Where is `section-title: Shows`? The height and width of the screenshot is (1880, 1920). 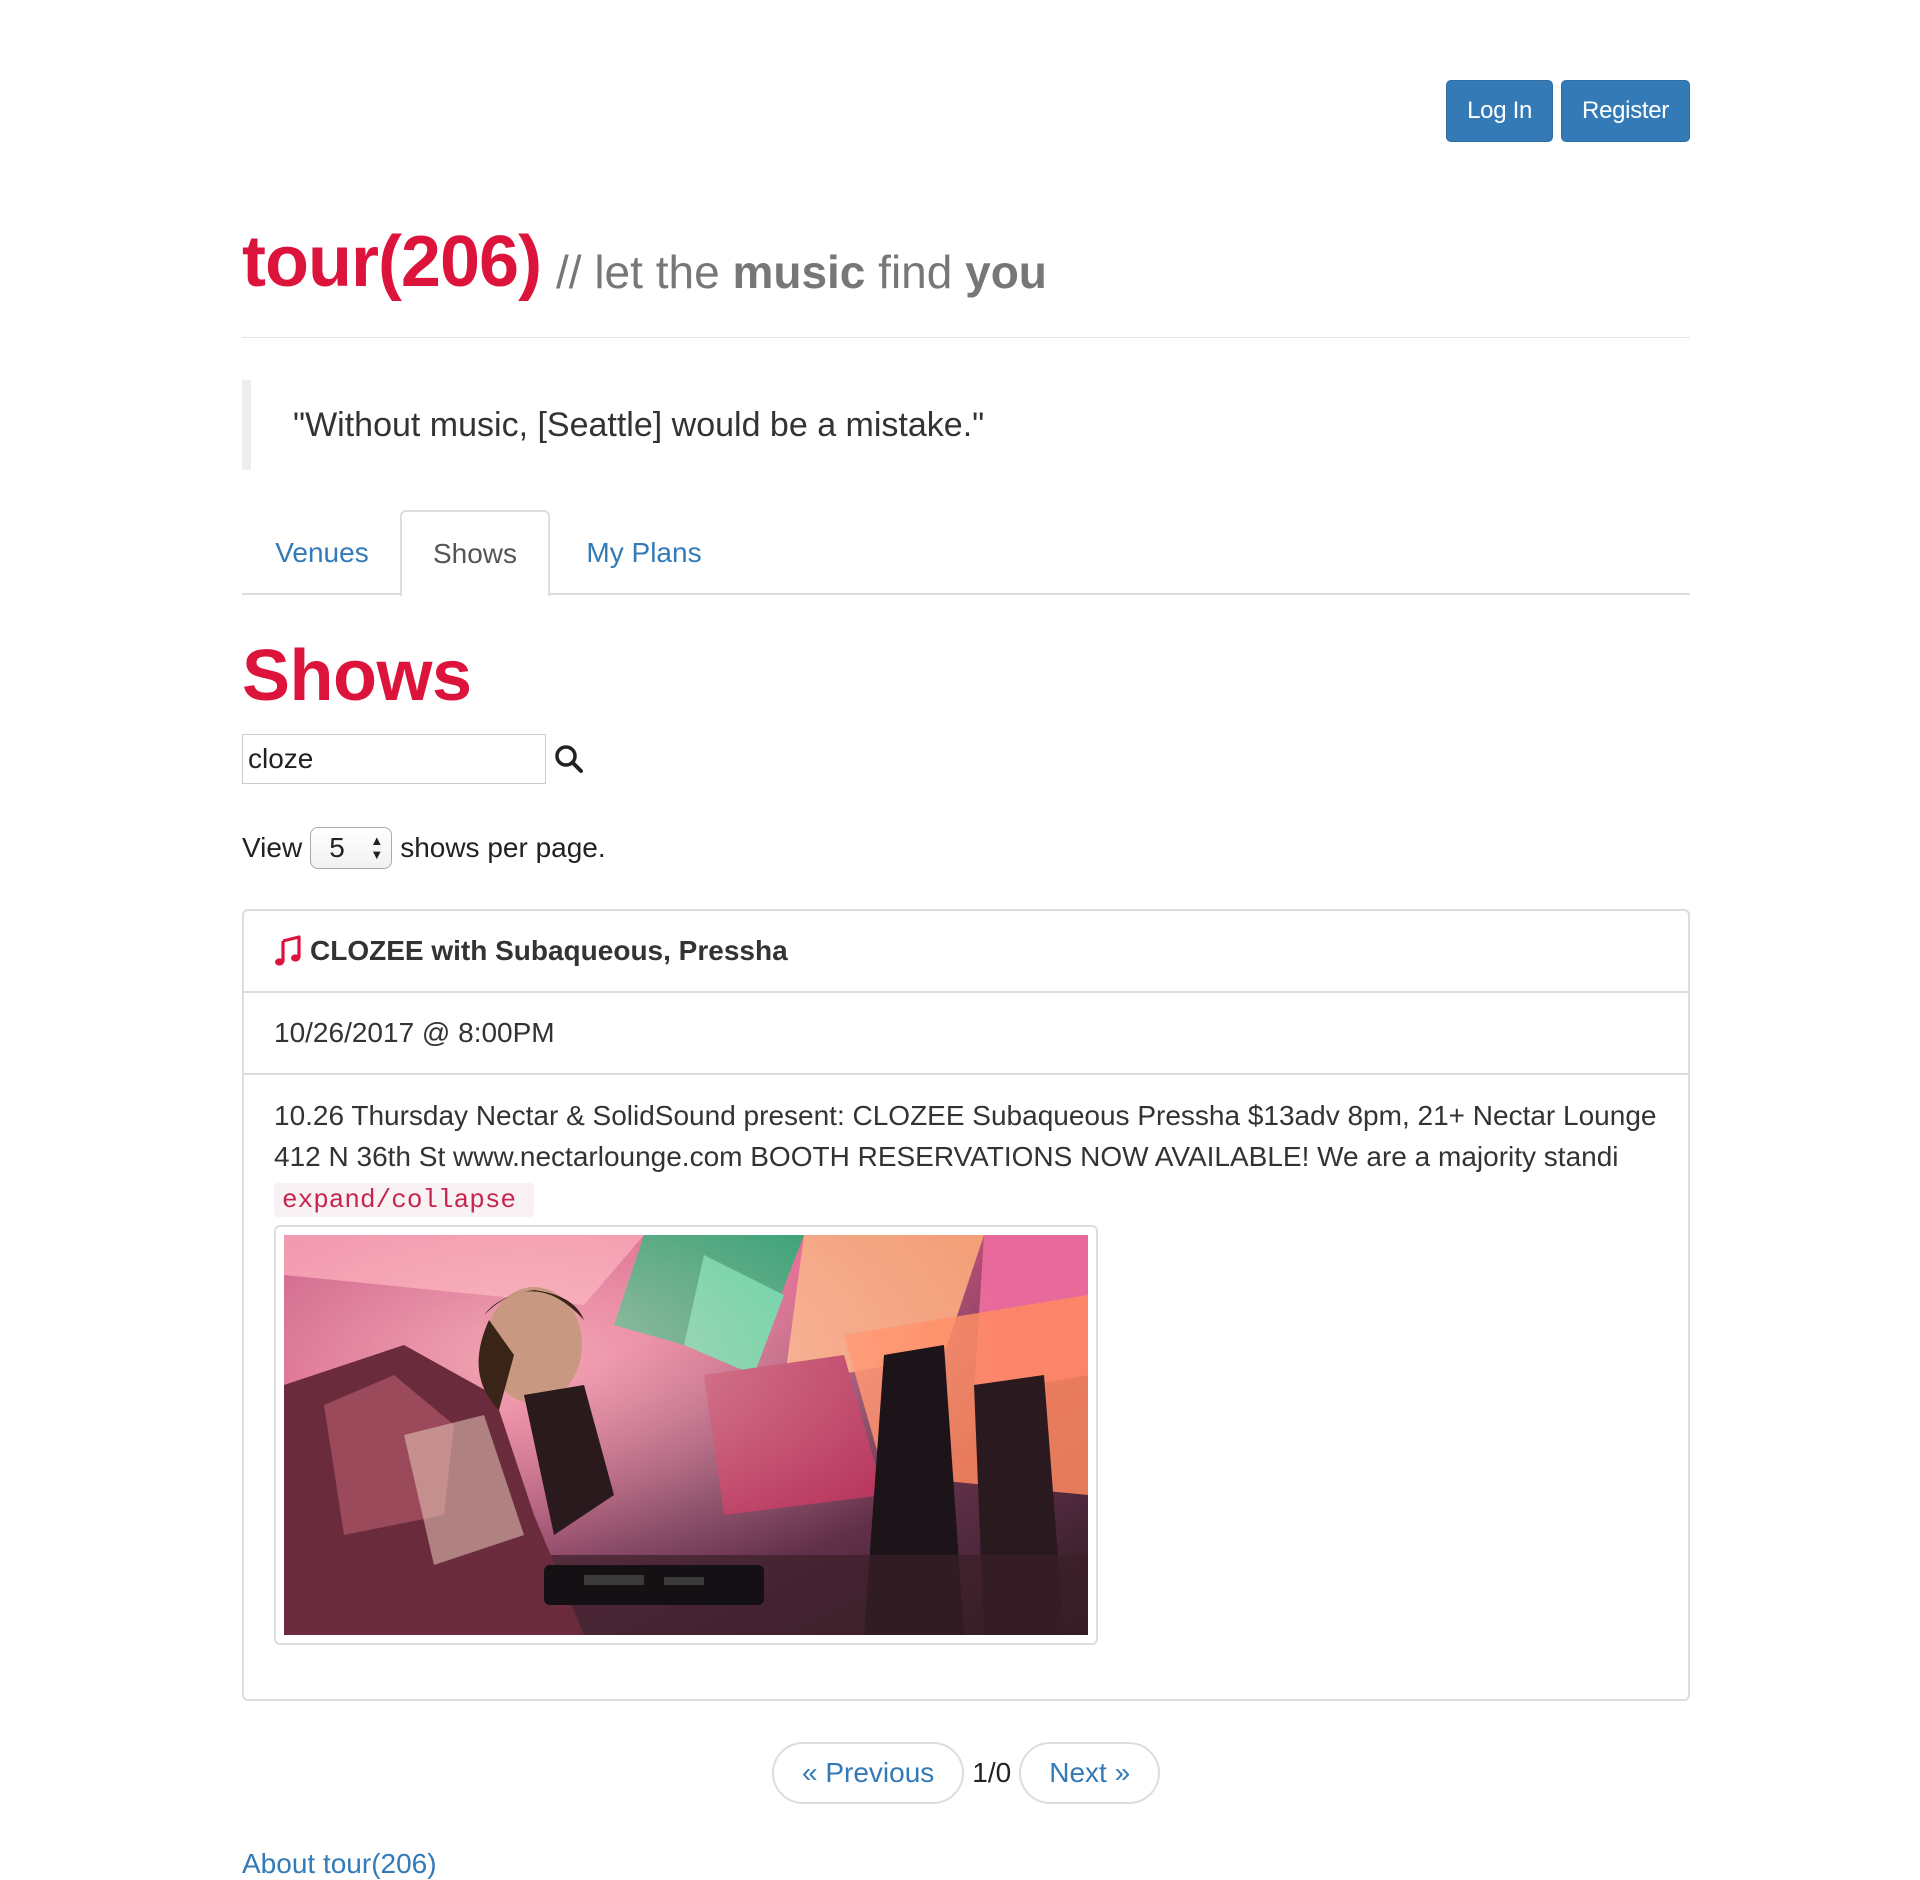
section-title: Shows is located at coordinates (357, 676).